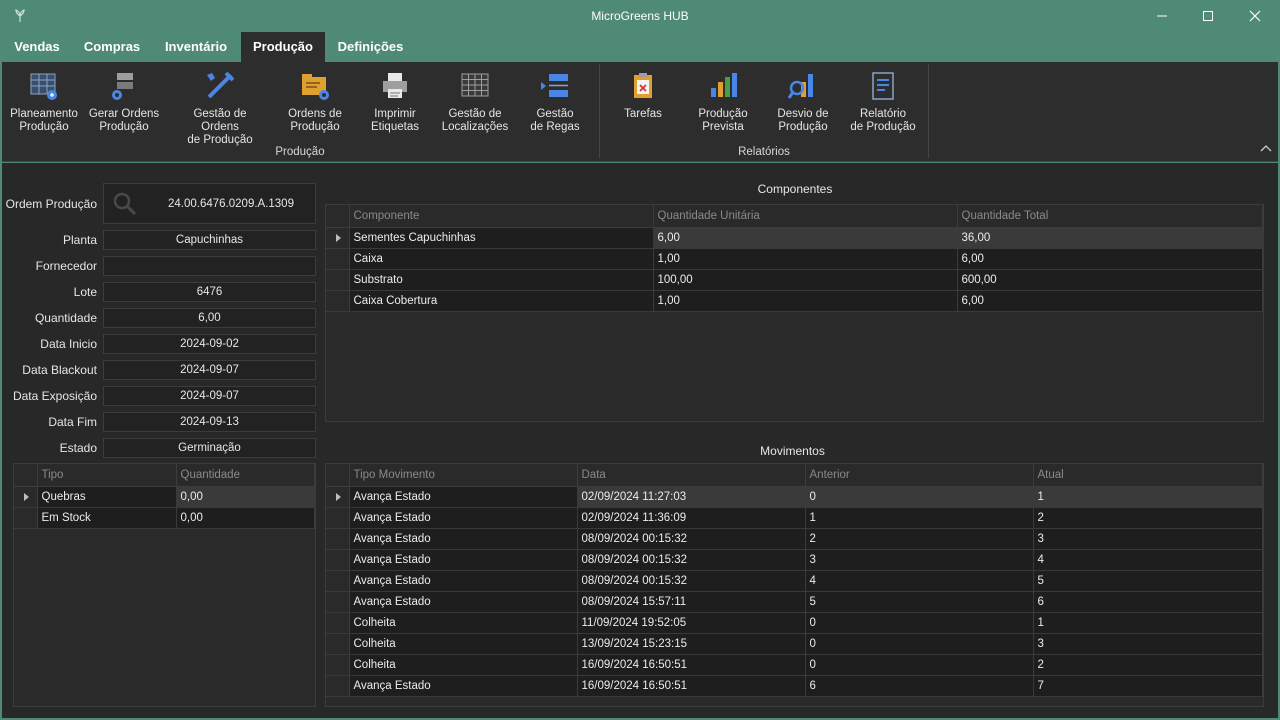 The height and width of the screenshot is (720, 1280). I want to click on table-cell: Sementes Capuchinhas, so click(501, 238).